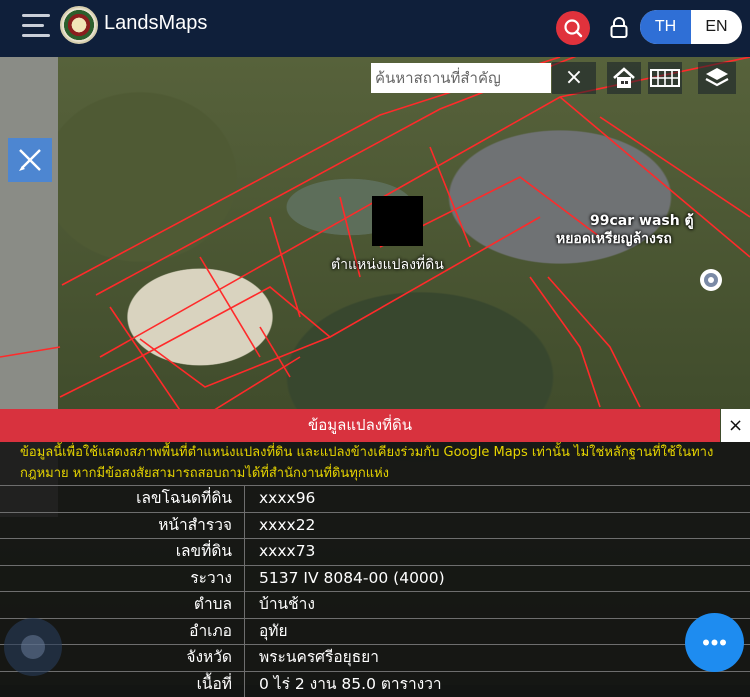 This screenshot has height=697, width=750. What do you see at coordinates (155, 23) in the screenshot?
I see `brand-title: LandsMaps` at bounding box center [155, 23].